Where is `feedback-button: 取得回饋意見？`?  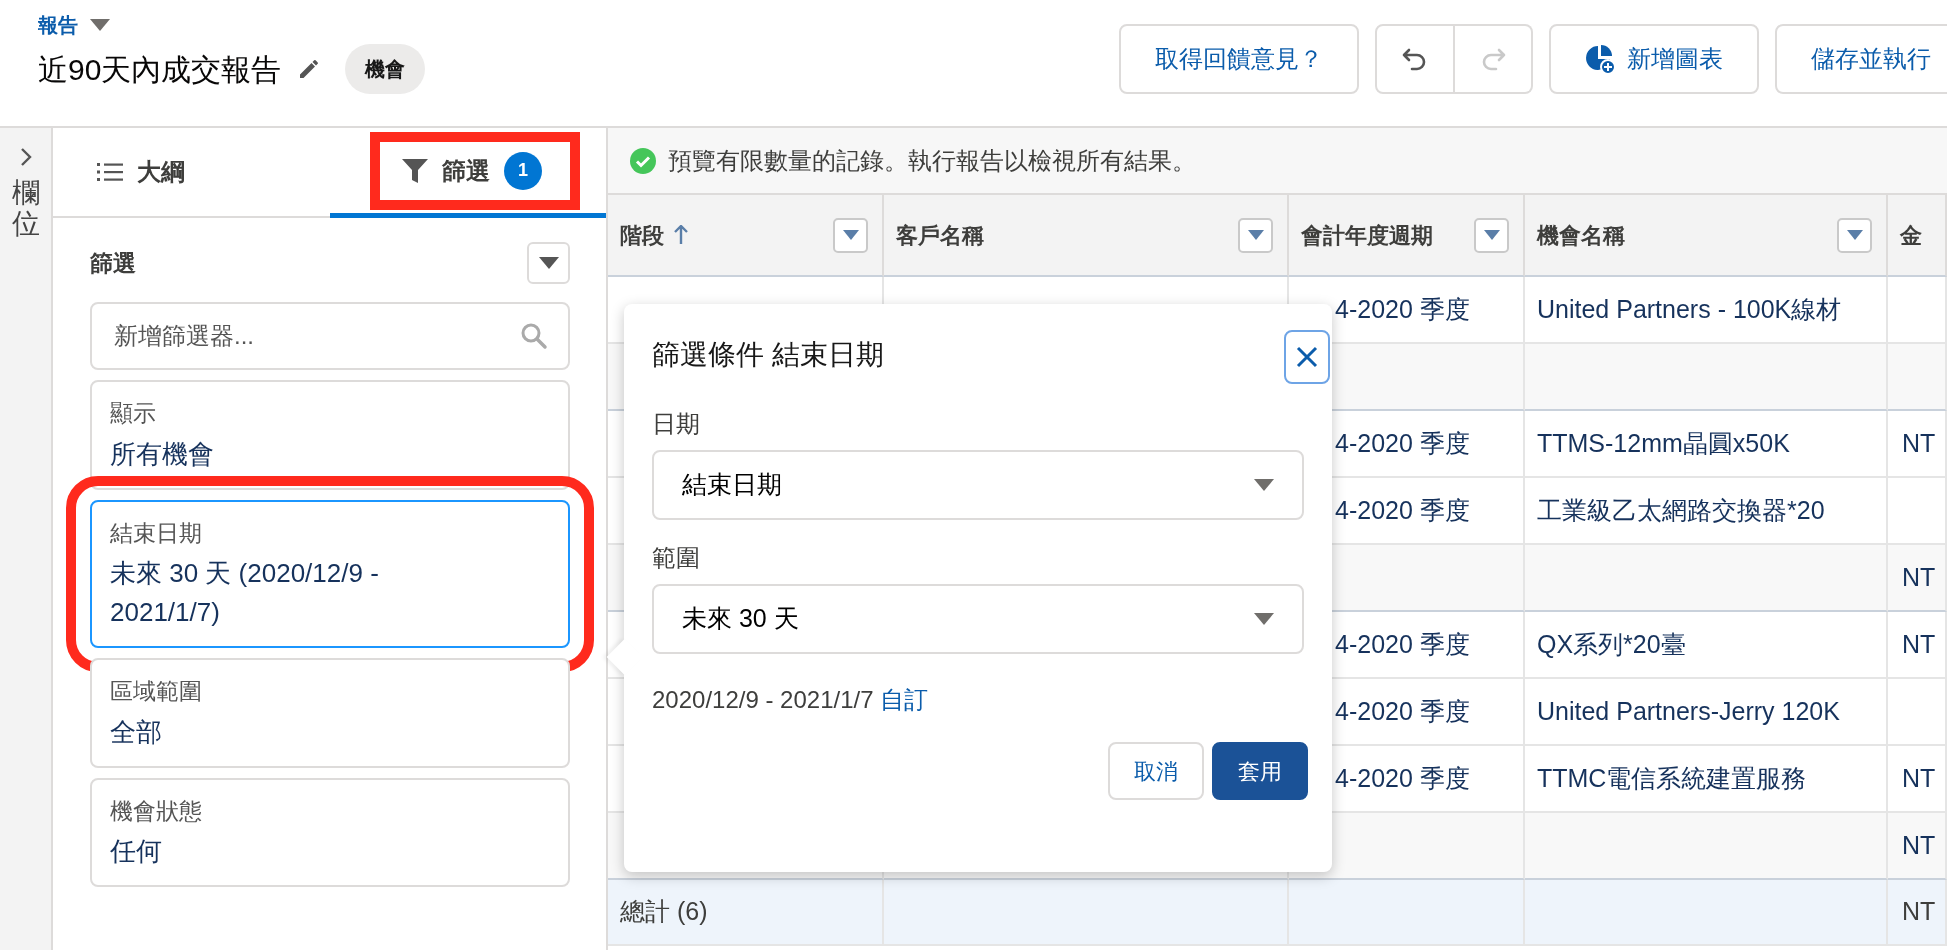
feedback-button: 取得回饋意見？ is located at coordinates (1239, 59).